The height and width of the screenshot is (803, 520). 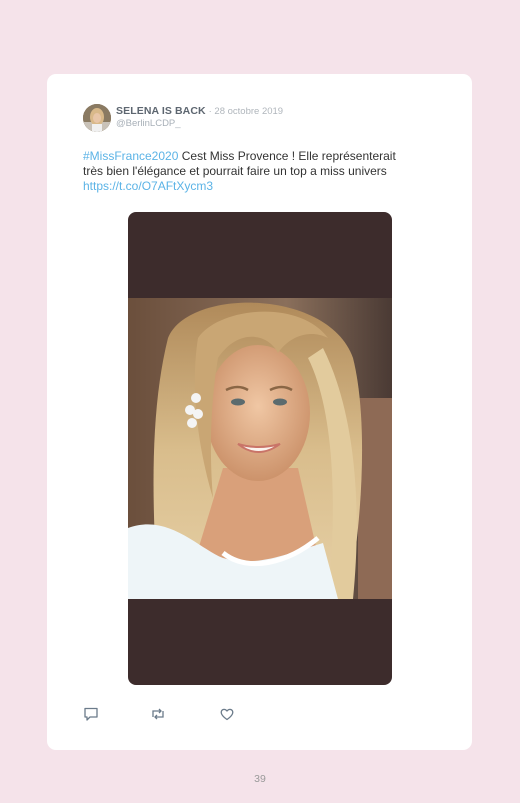 What do you see at coordinates (260, 779) in the screenshot?
I see `page-number: 39` at bounding box center [260, 779].